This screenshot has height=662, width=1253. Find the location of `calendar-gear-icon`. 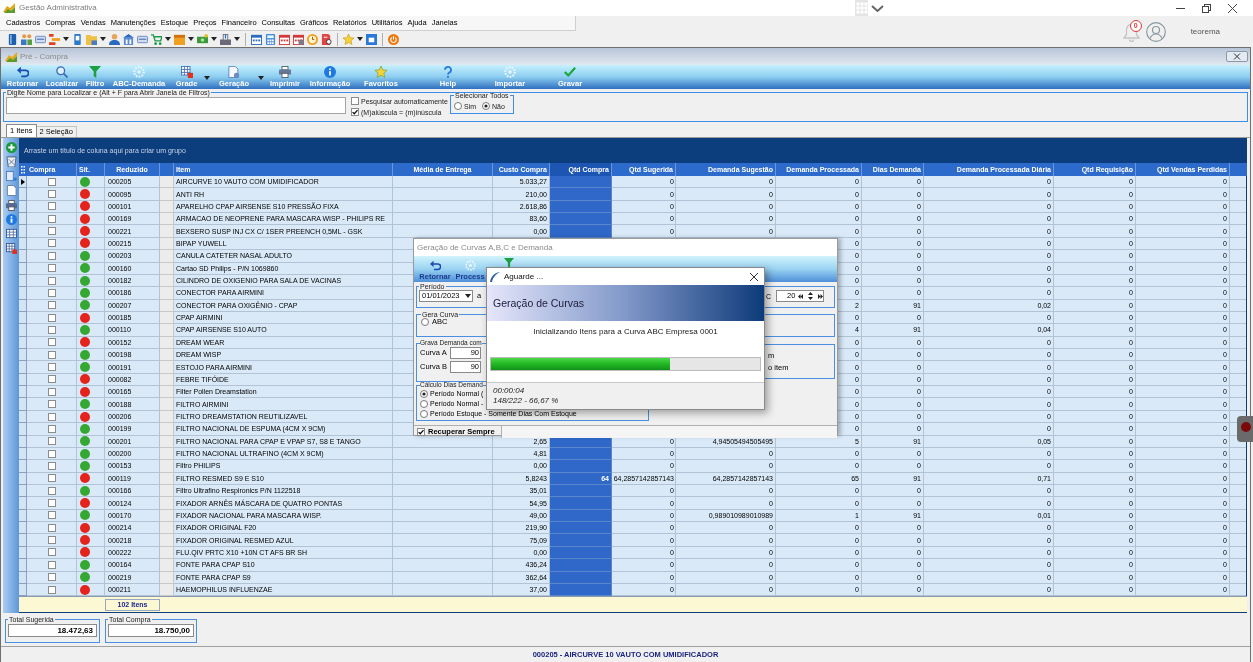

calendar-gear-icon is located at coordinates (298, 39).